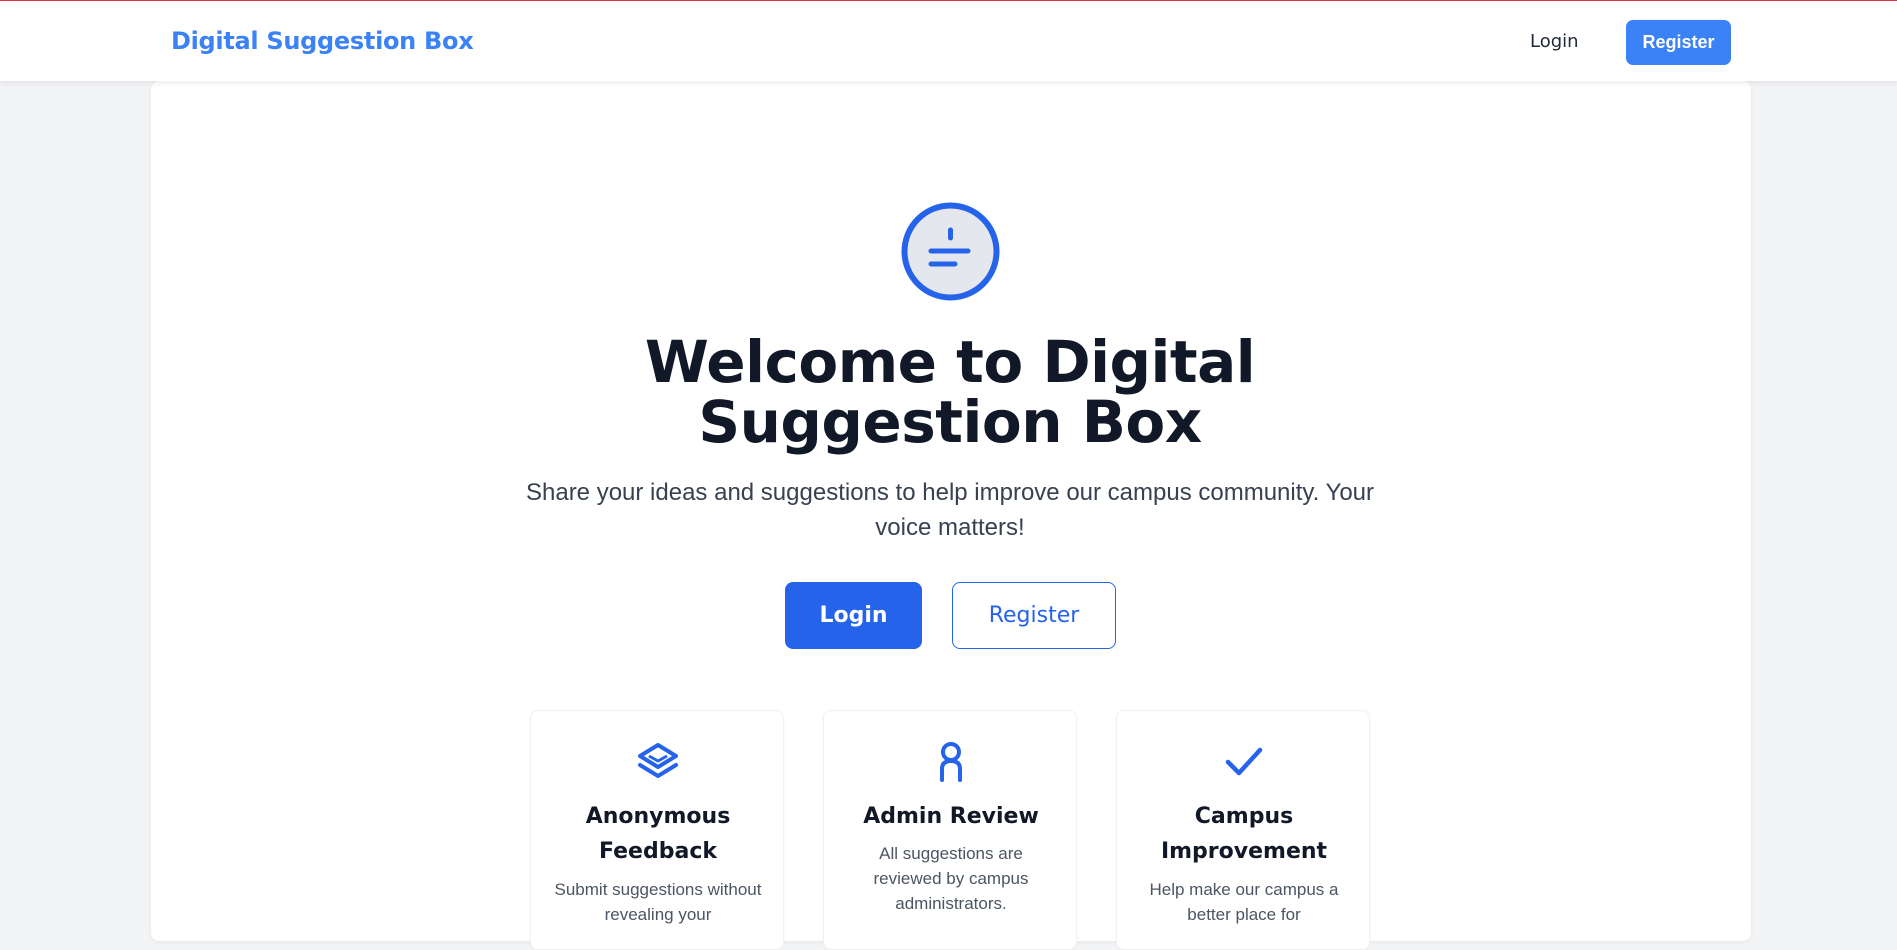 The image size is (1897, 950). What do you see at coordinates (1244, 834) in the screenshot?
I see `feature-title: Campus Improvement` at bounding box center [1244, 834].